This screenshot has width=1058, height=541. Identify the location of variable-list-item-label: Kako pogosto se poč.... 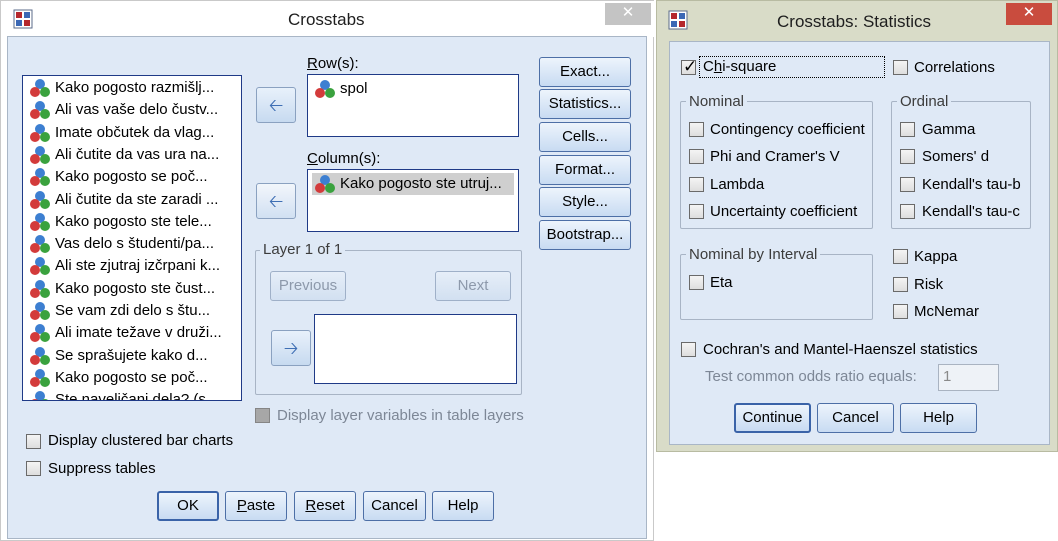
(131, 177).